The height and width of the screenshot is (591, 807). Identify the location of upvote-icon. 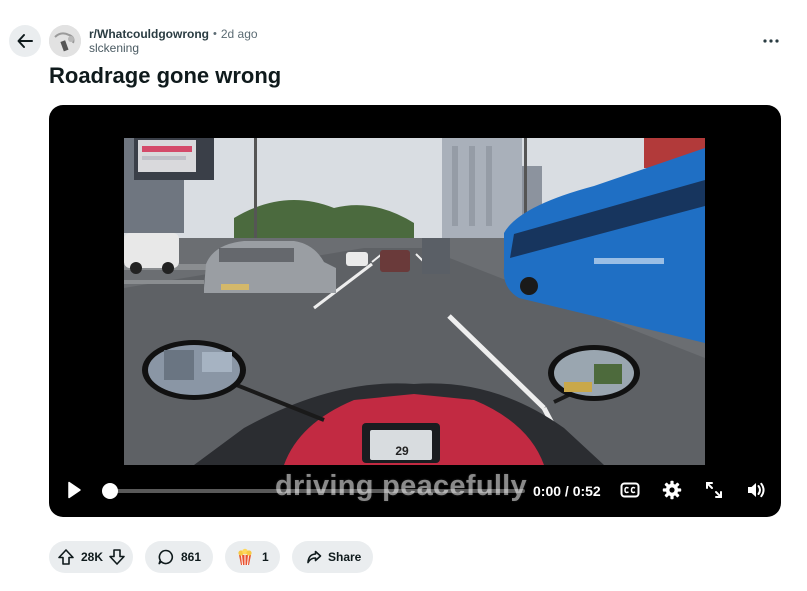
(66, 557).